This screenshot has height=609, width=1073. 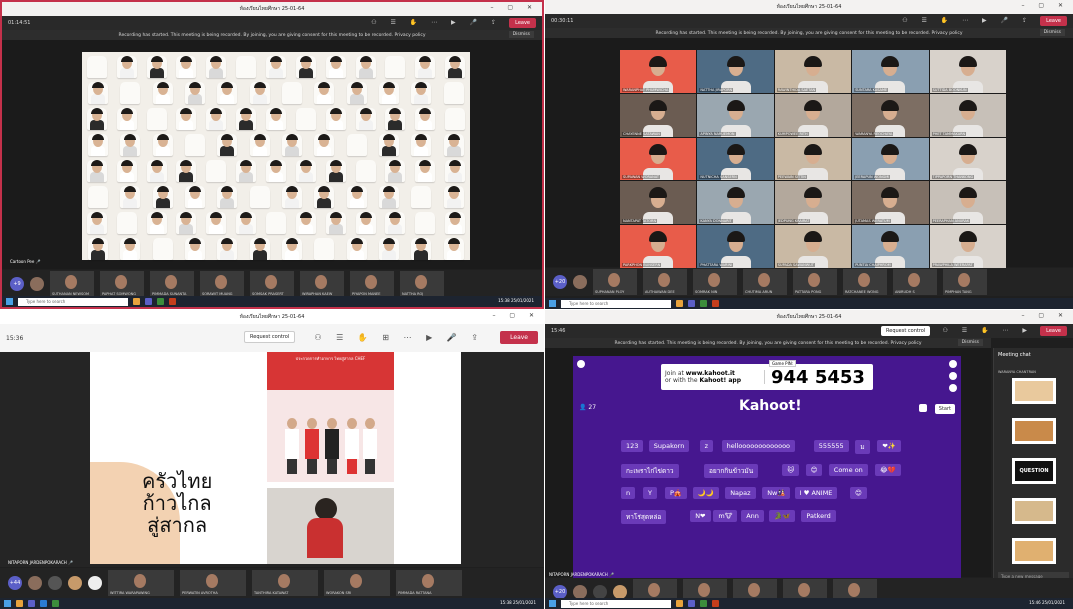 What do you see at coordinates (1034, 471) in the screenshot?
I see `chat-image: QUESTION` at bounding box center [1034, 471].